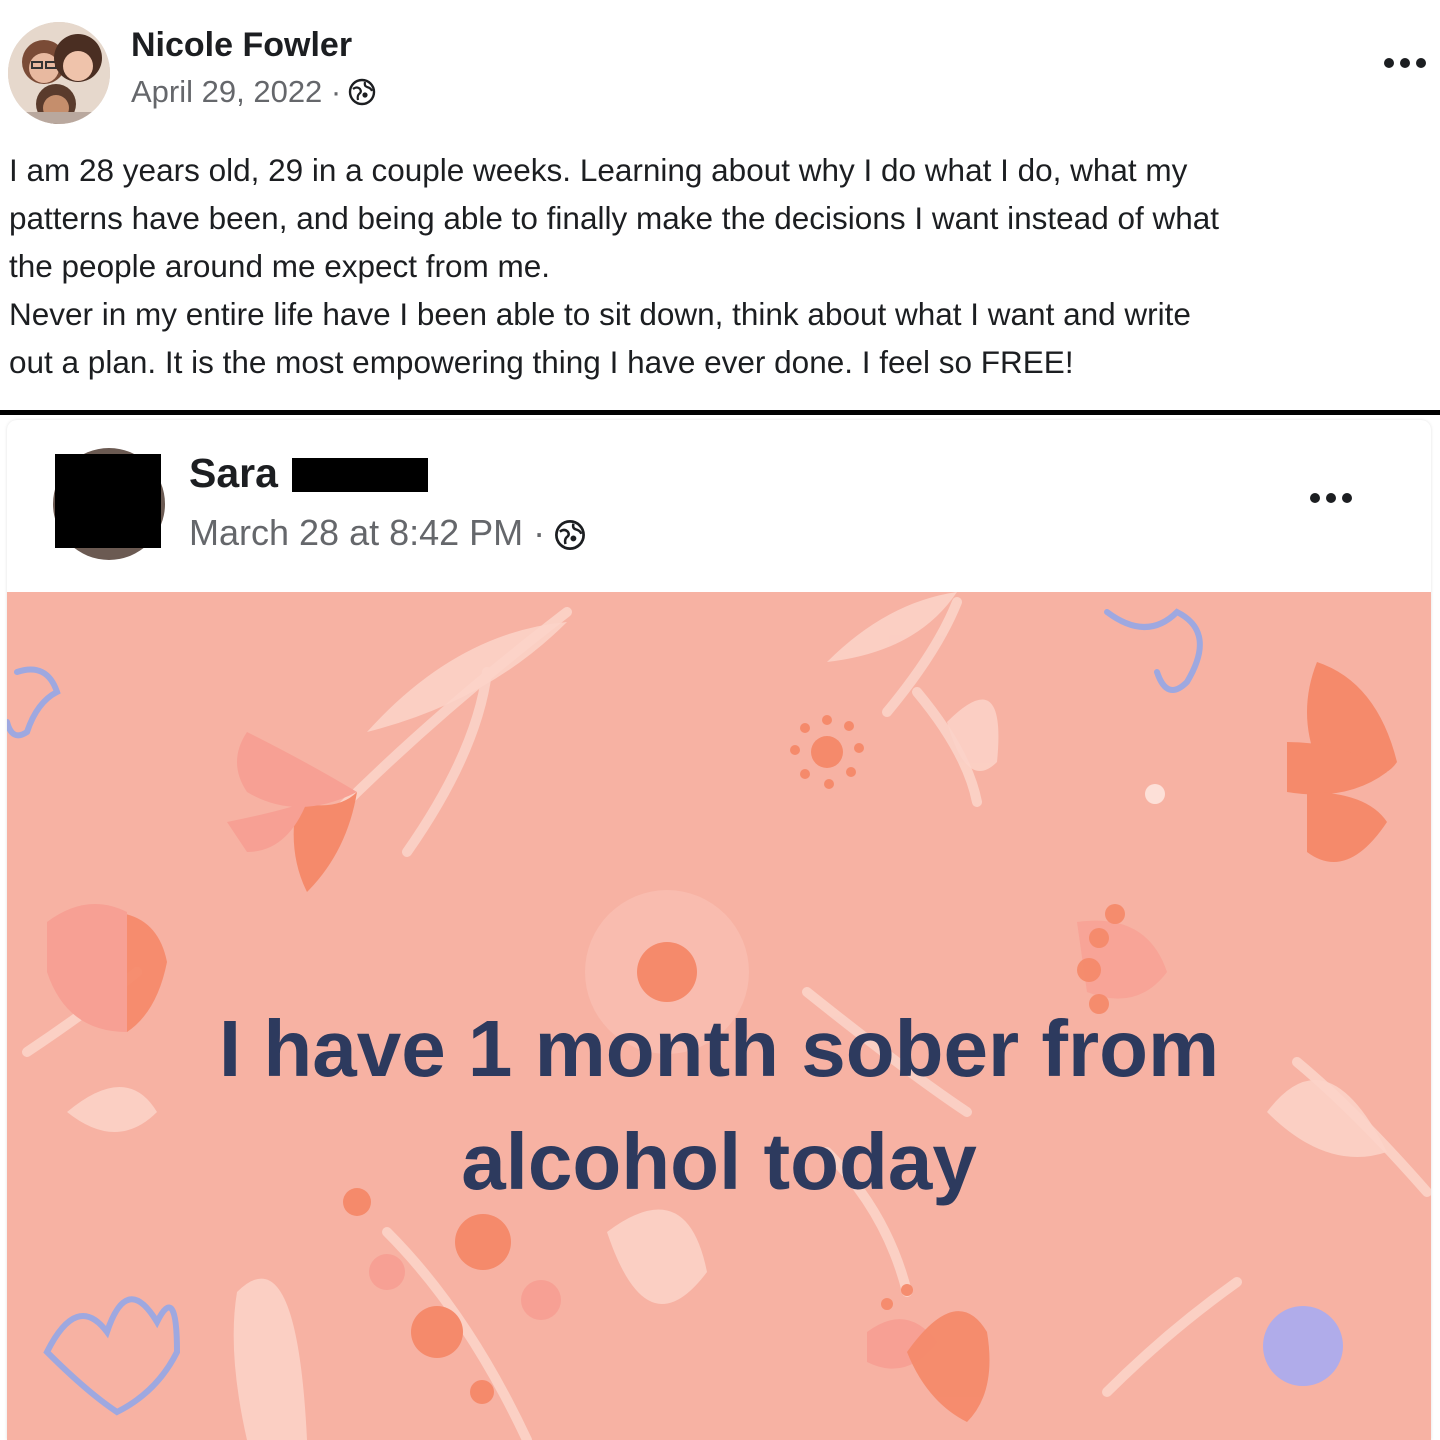  I want to click on redaction-box, so click(108, 501).